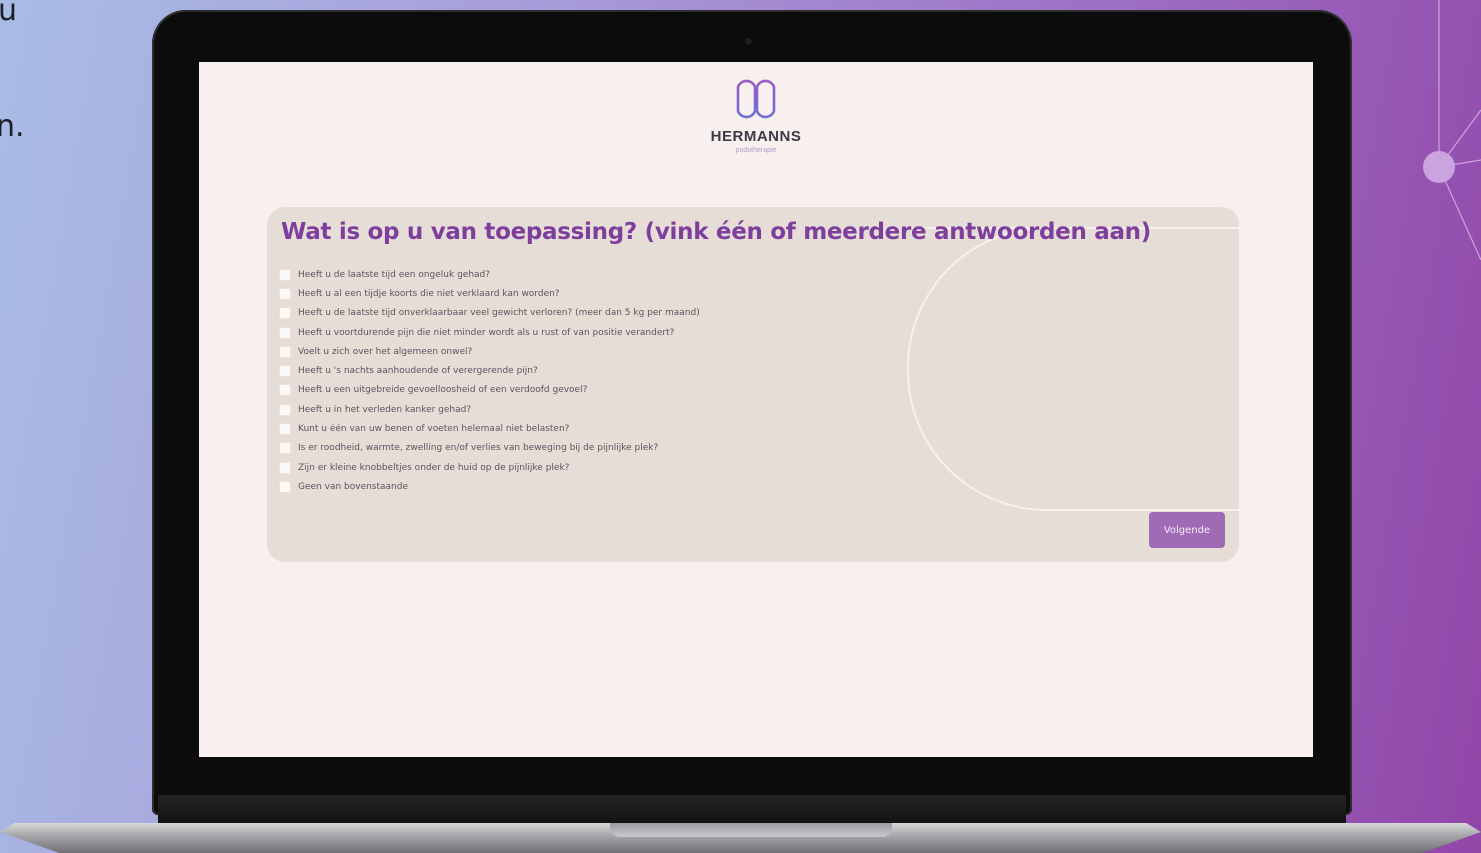 The height and width of the screenshot is (853, 1481). Describe the element at coordinates (353, 486) in the screenshot. I see `option-label: Geen van bovenstaande` at that location.